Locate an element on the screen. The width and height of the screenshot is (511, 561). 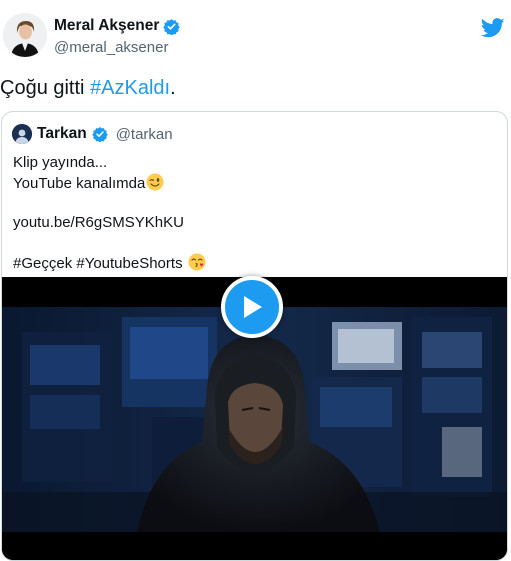
tweet-text-prefix: Çoğu gitti is located at coordinates (45, 88).